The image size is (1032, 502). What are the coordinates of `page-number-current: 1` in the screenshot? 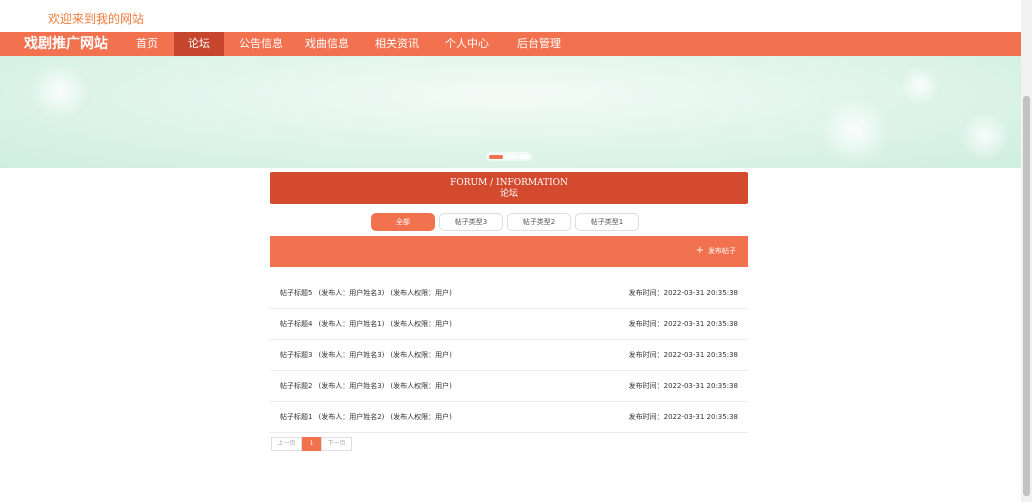 It's located at (311, 444).